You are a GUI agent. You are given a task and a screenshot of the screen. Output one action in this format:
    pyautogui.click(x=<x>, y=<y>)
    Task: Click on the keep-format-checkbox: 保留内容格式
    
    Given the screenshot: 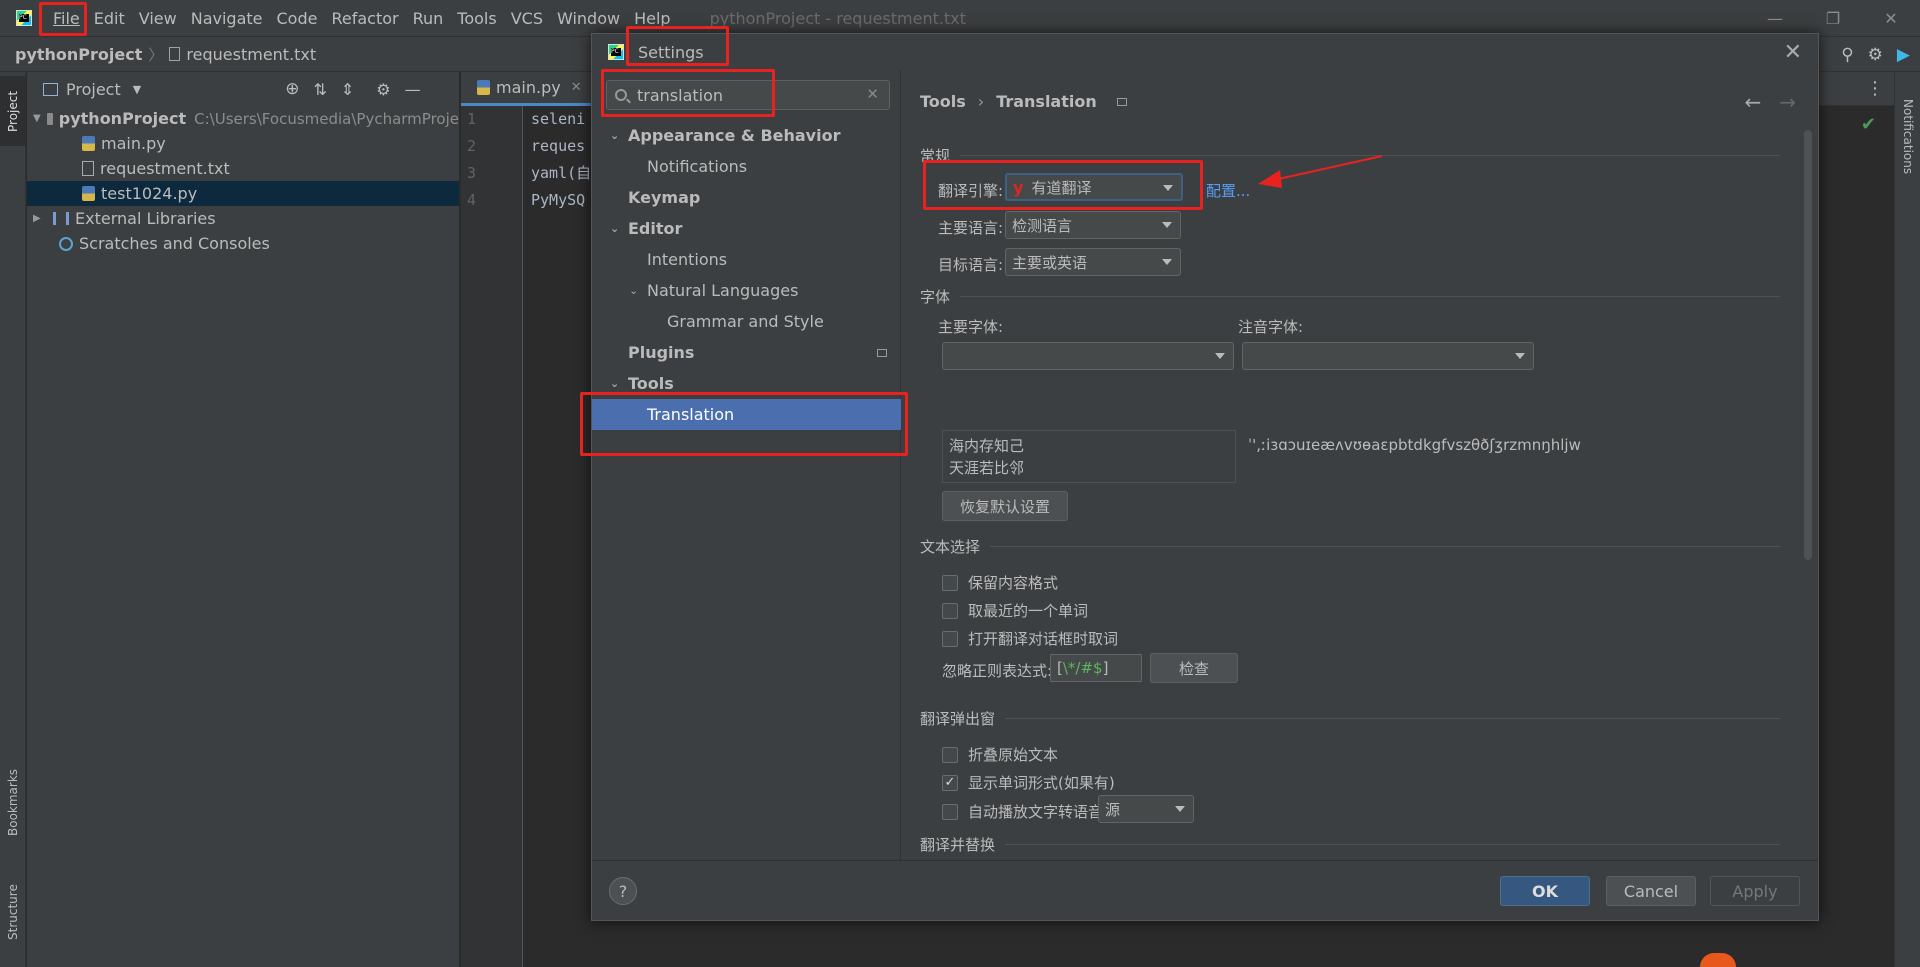 What is the action you would take?
    pyautogui.click(x=1000, y=582)
    